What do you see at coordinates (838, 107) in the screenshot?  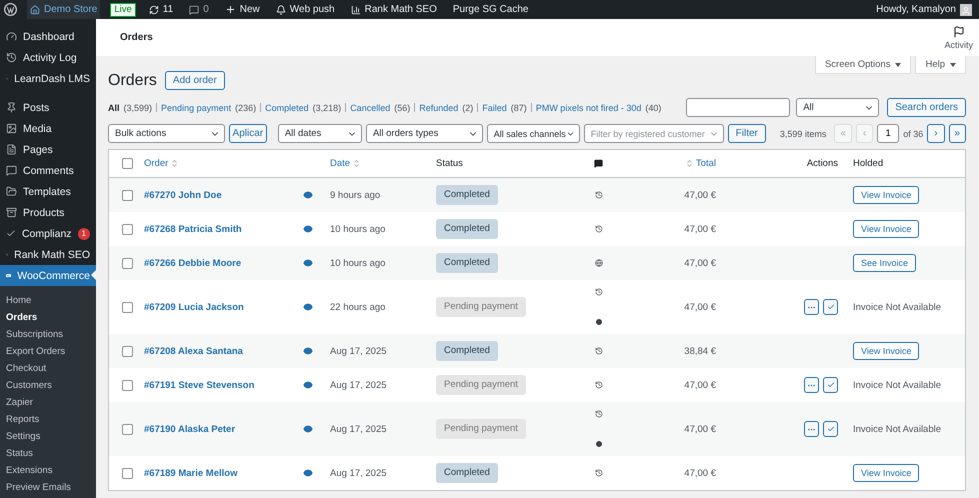 I see `search-scope-select: All` at bounding box center [838, 107].